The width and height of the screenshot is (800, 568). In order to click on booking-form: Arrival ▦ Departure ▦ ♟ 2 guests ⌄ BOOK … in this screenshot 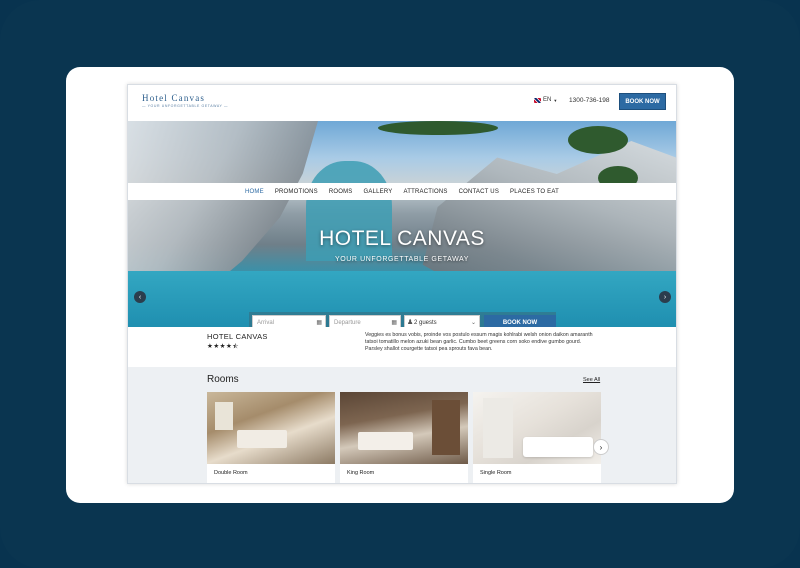, I will do `click(402, 319)`.